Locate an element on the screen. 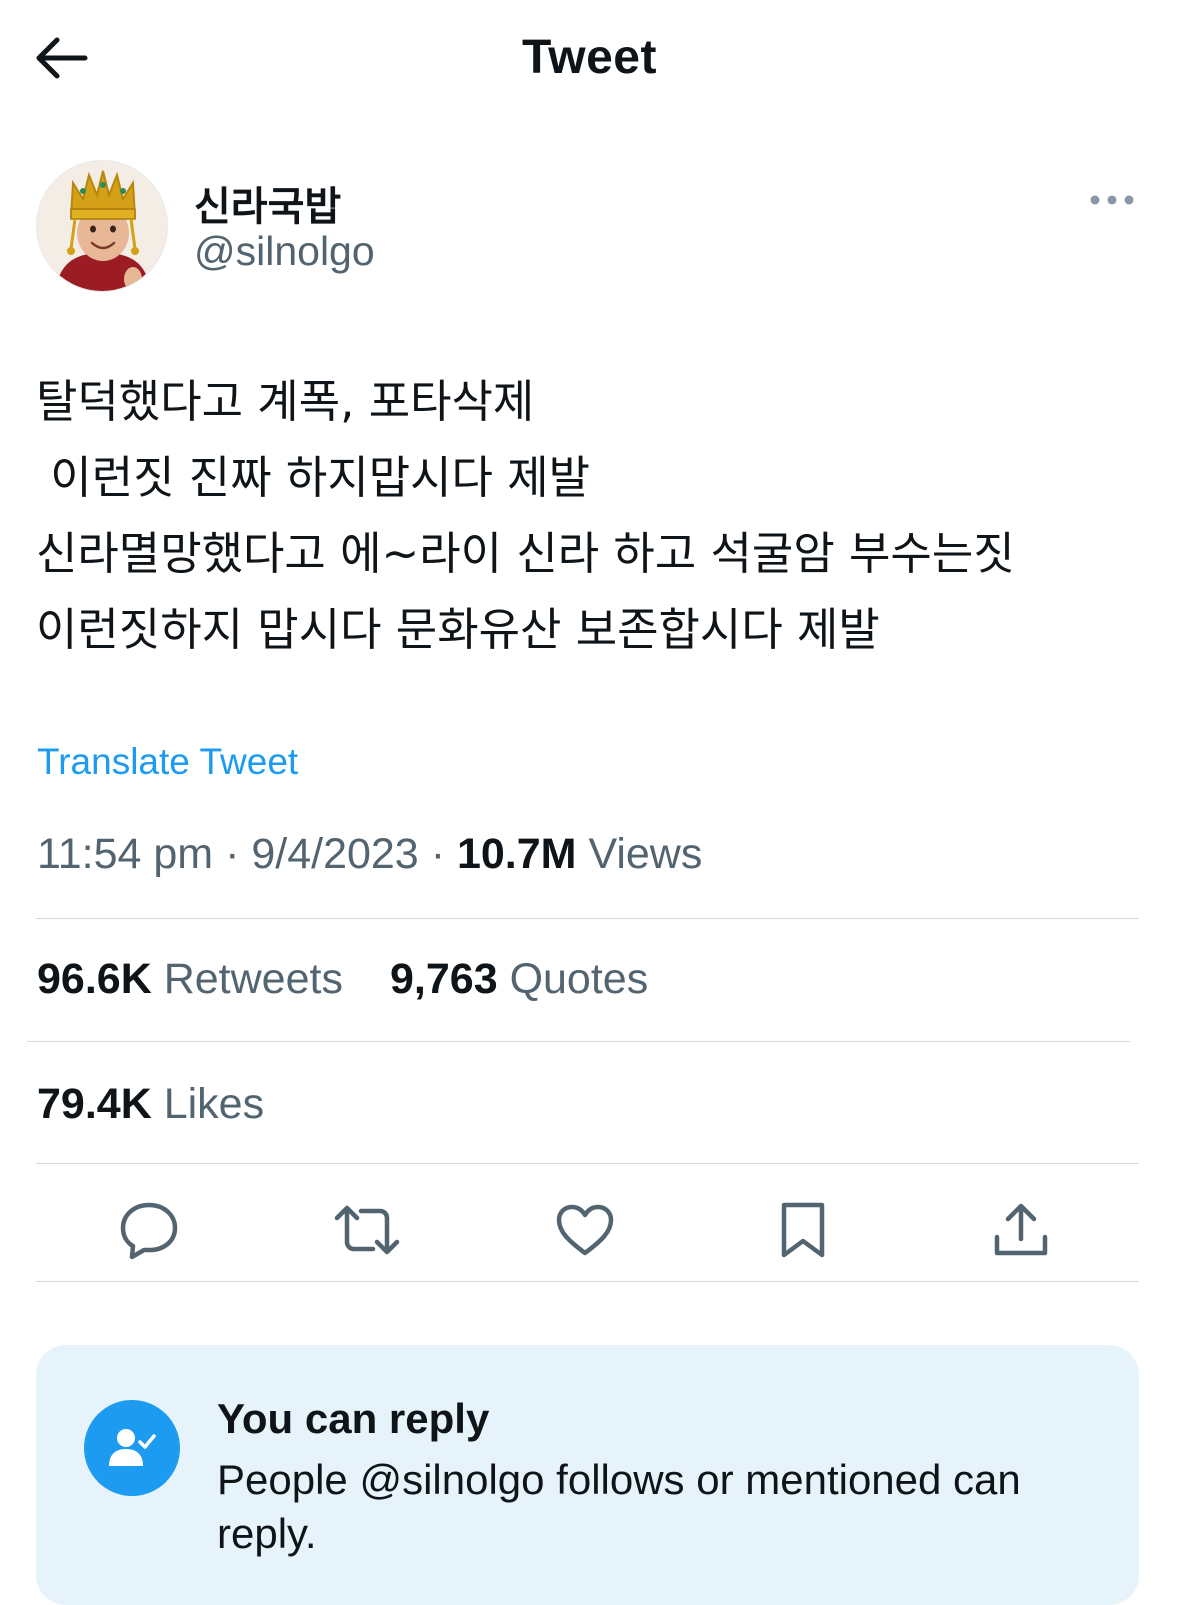 Image resolution: width=1179 pixels, height=1605 pixels. retweet-icon is located at coordinates (367, 1230).